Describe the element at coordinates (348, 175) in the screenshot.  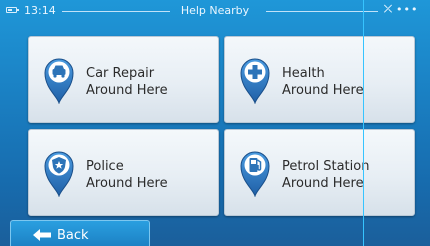
I see `tile-label: Petrol Station Around Here` at that location.